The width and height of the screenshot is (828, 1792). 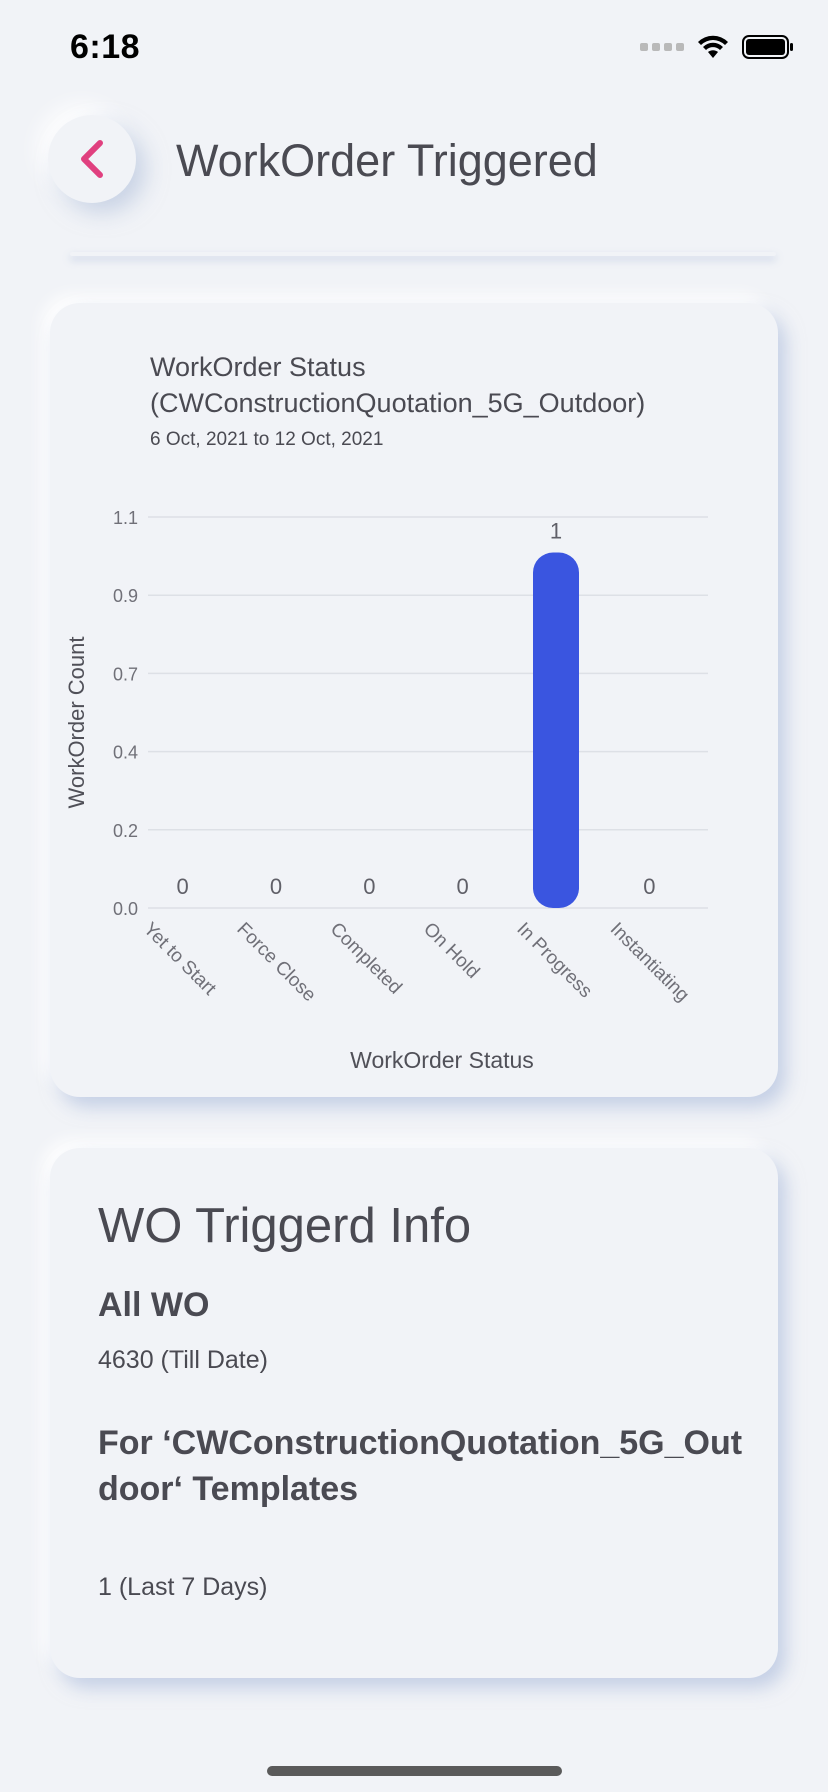 I want to click on y-axis-label: WorkOrder Count, so click(x=76, y=723).